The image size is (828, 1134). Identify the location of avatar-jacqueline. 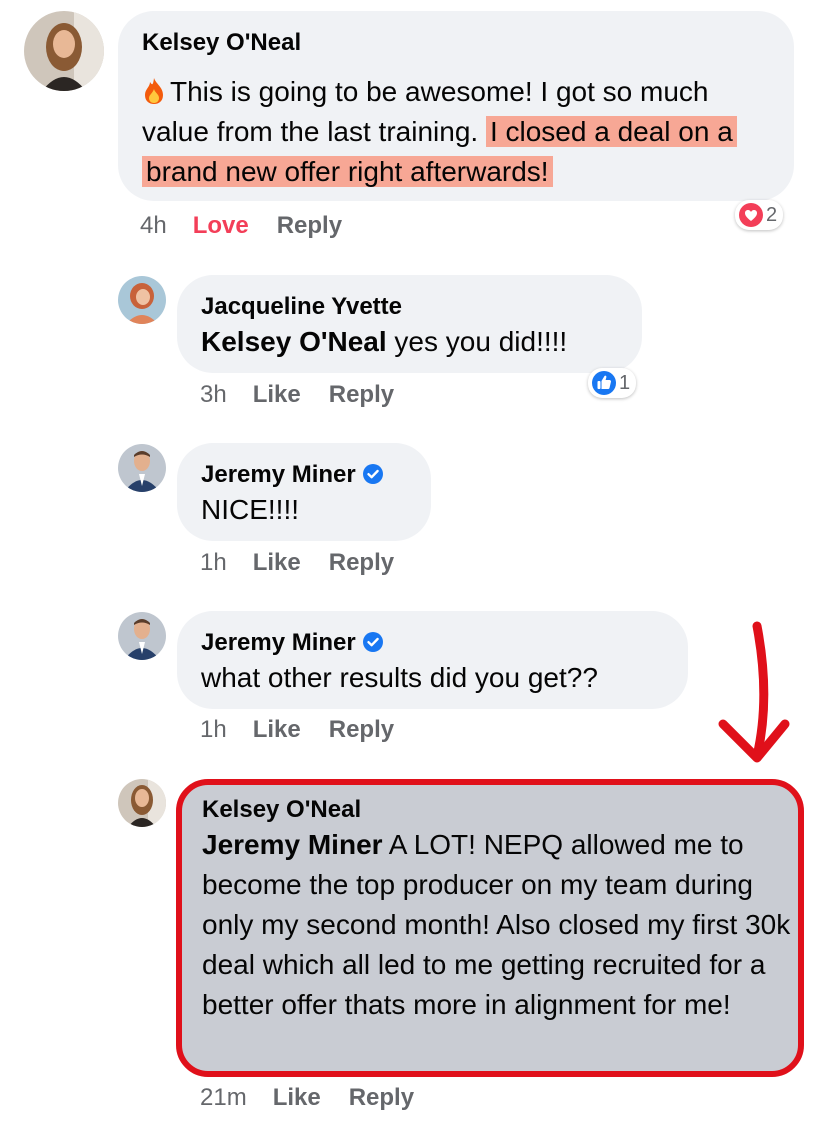
(142, 300).